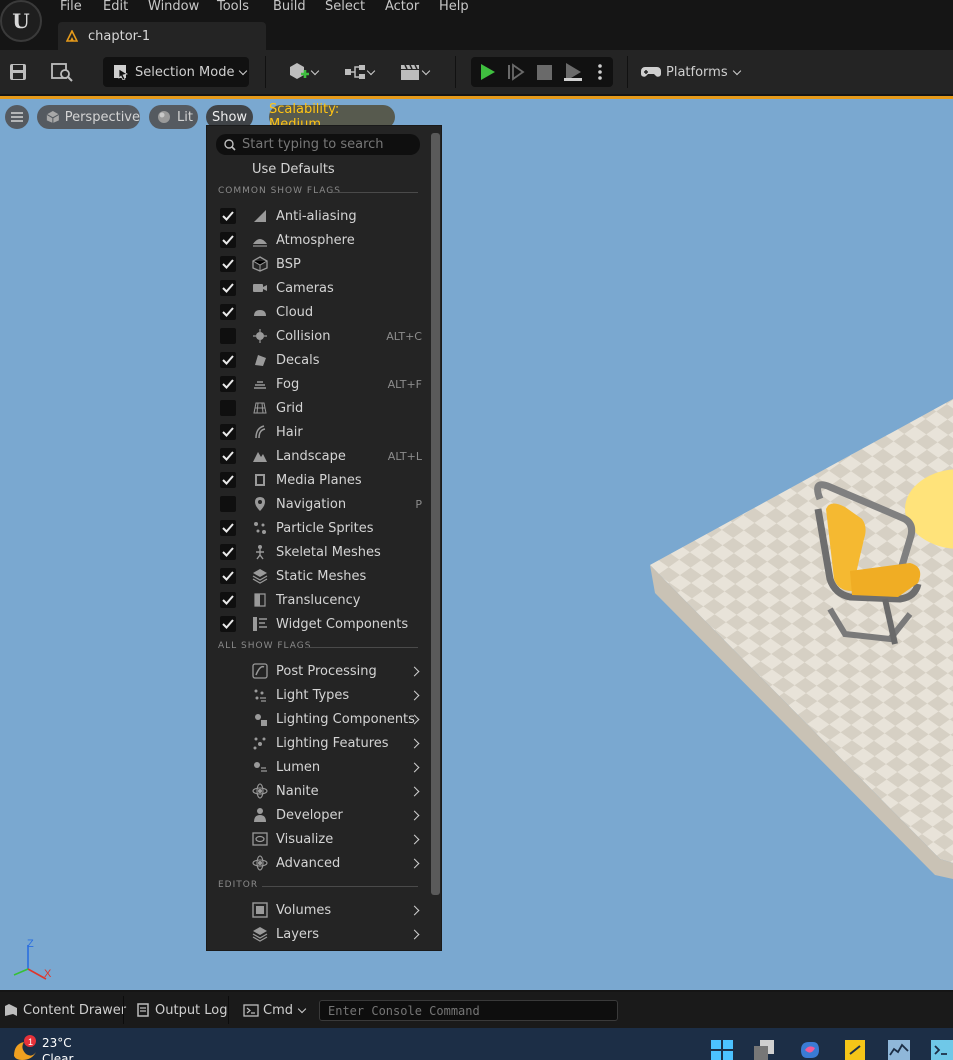  I want to click on viewport-options-button, so click(17, 117).